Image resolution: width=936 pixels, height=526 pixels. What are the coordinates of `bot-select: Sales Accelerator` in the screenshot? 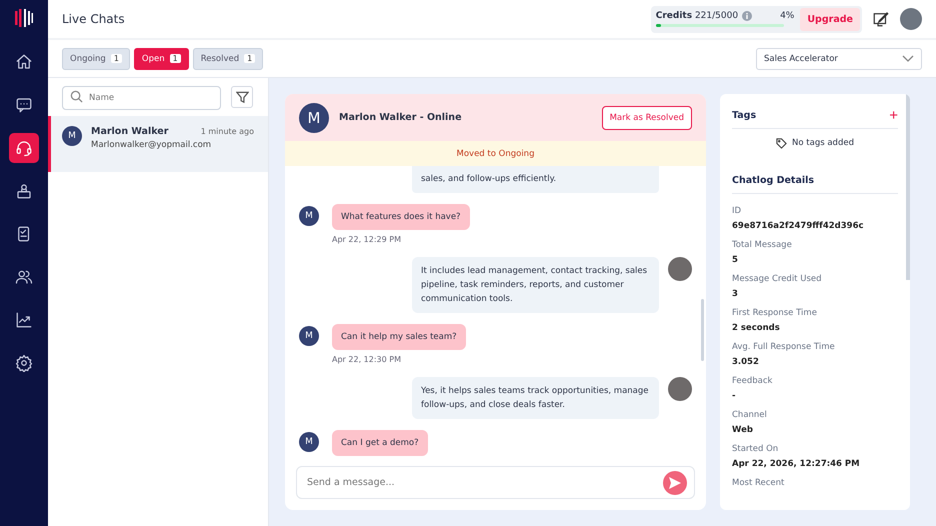 It's located at (839, 59).